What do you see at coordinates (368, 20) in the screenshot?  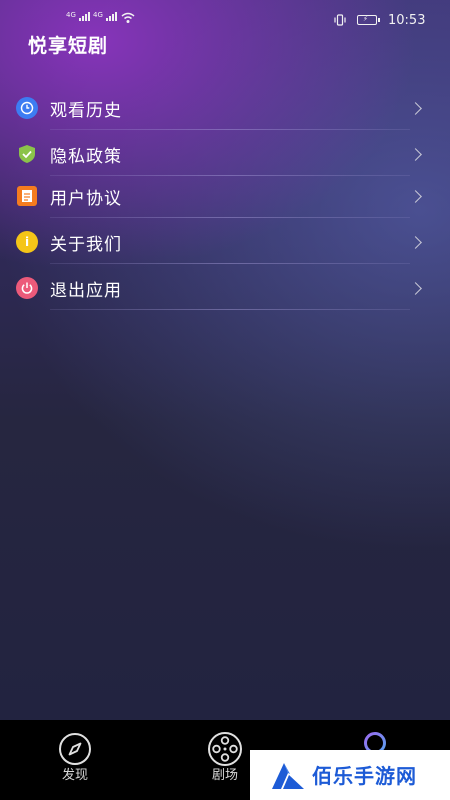 I see `battery-icon: ⚡` at bounding box center [368, 20].